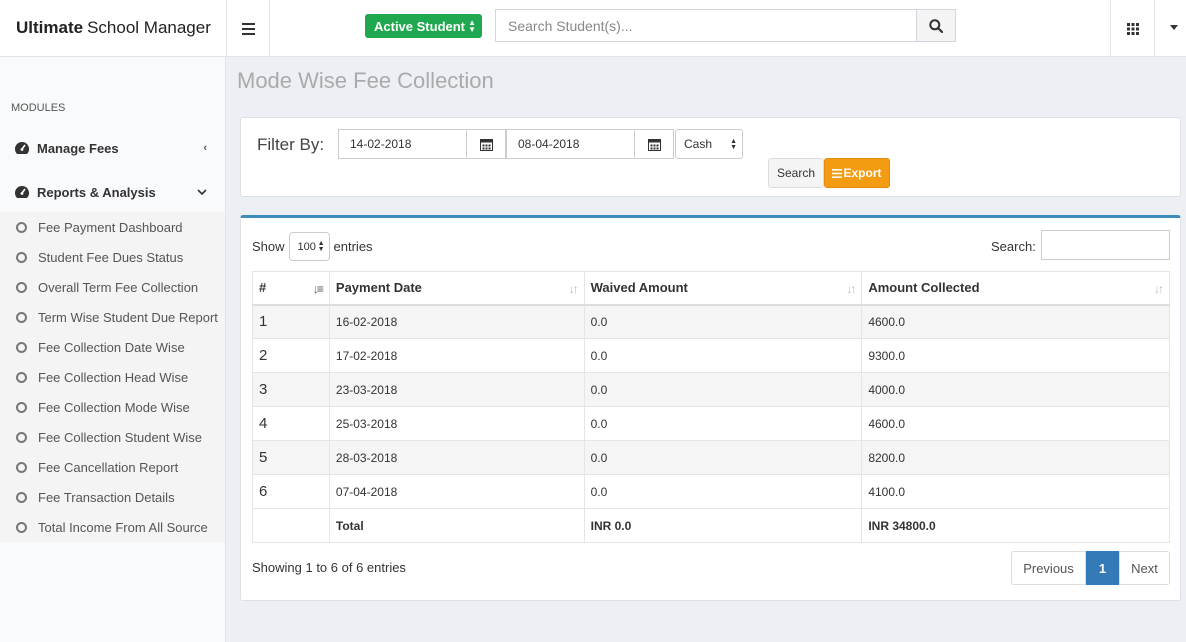  What do you see at coordinates (112, 317) in the screenshot?
I see `submenu-item-term-wise-student-due-report: Term Wise Student Due Report` at bounding box center [112, 317].